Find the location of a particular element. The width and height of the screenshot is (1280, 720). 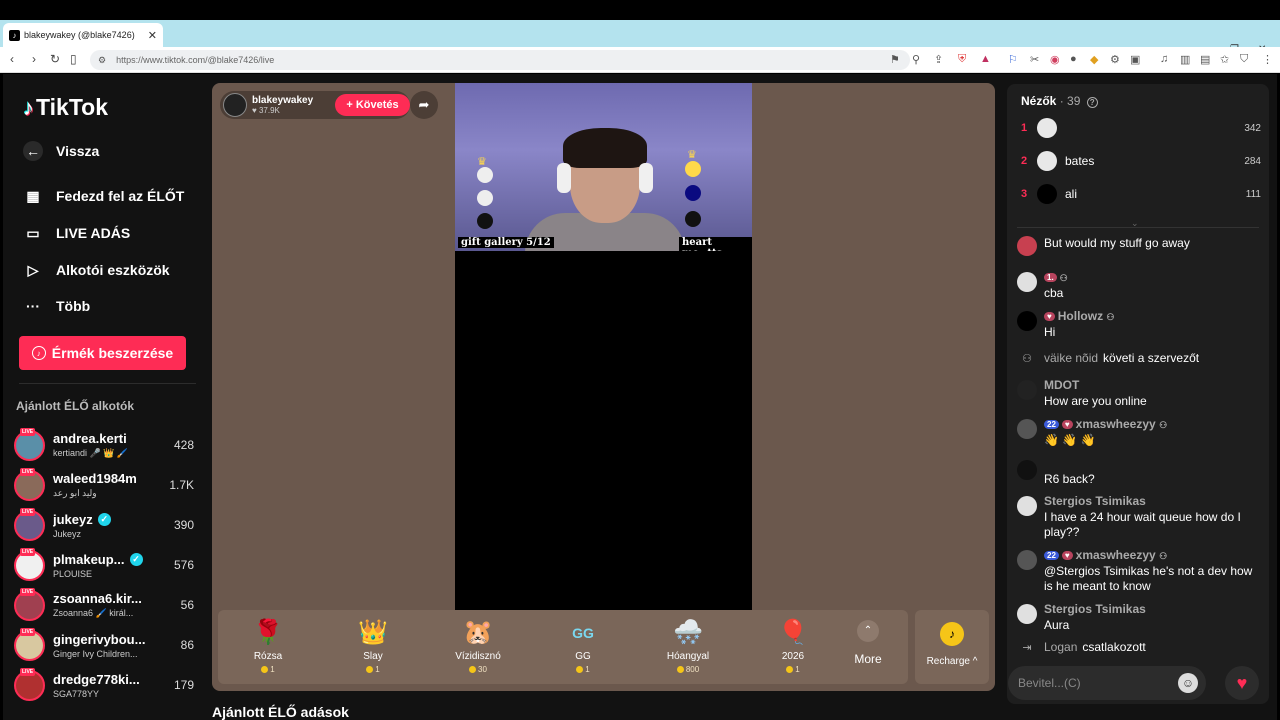

favorites-icon: ✩ is located at coordinates (1224, 59).